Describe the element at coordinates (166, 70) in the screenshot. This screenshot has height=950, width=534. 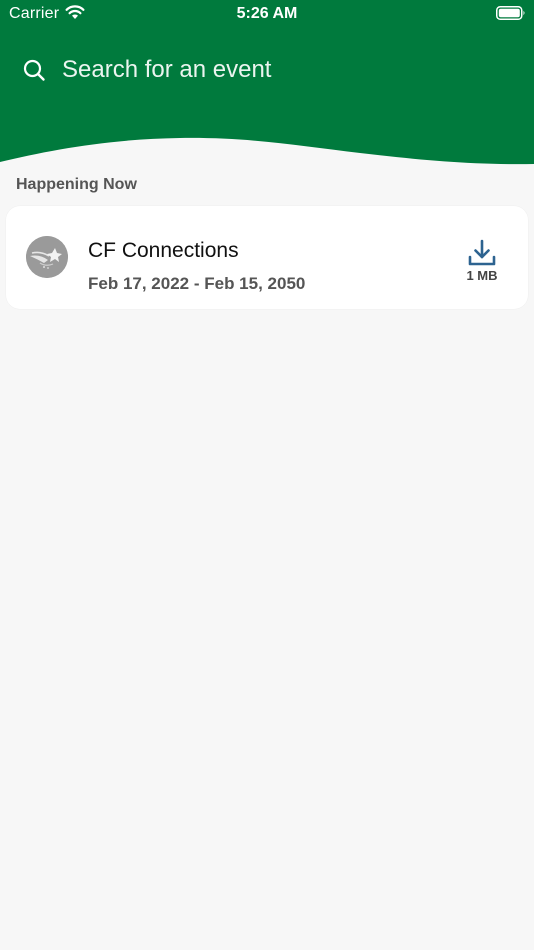
I see `search-input-placeholder: Search for an event` at that location.